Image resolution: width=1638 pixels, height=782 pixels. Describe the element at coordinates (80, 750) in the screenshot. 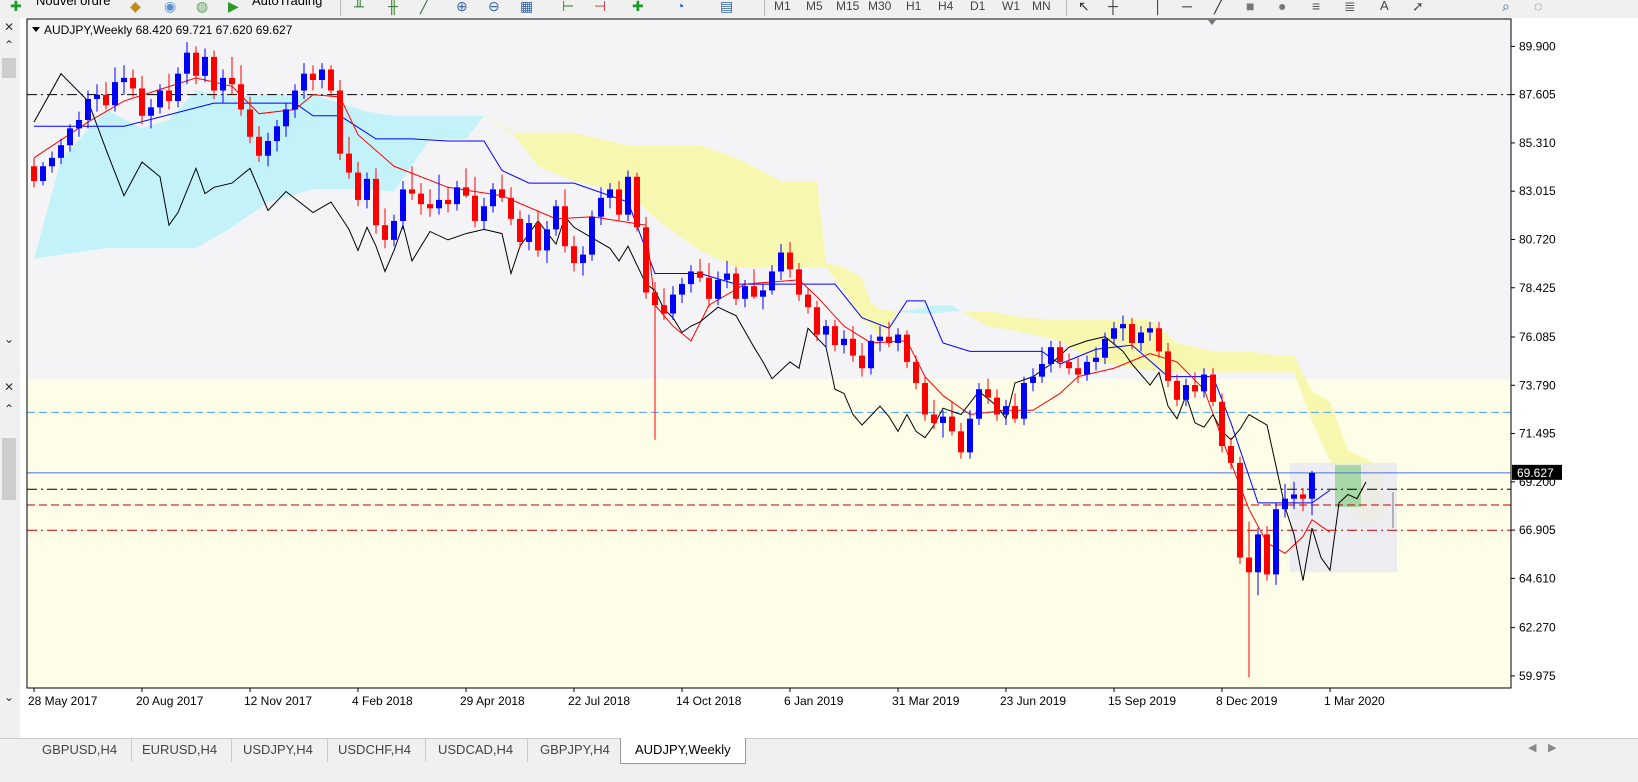

I see `tab-gbpusd-h4: GBPUSD,H4` at that location.